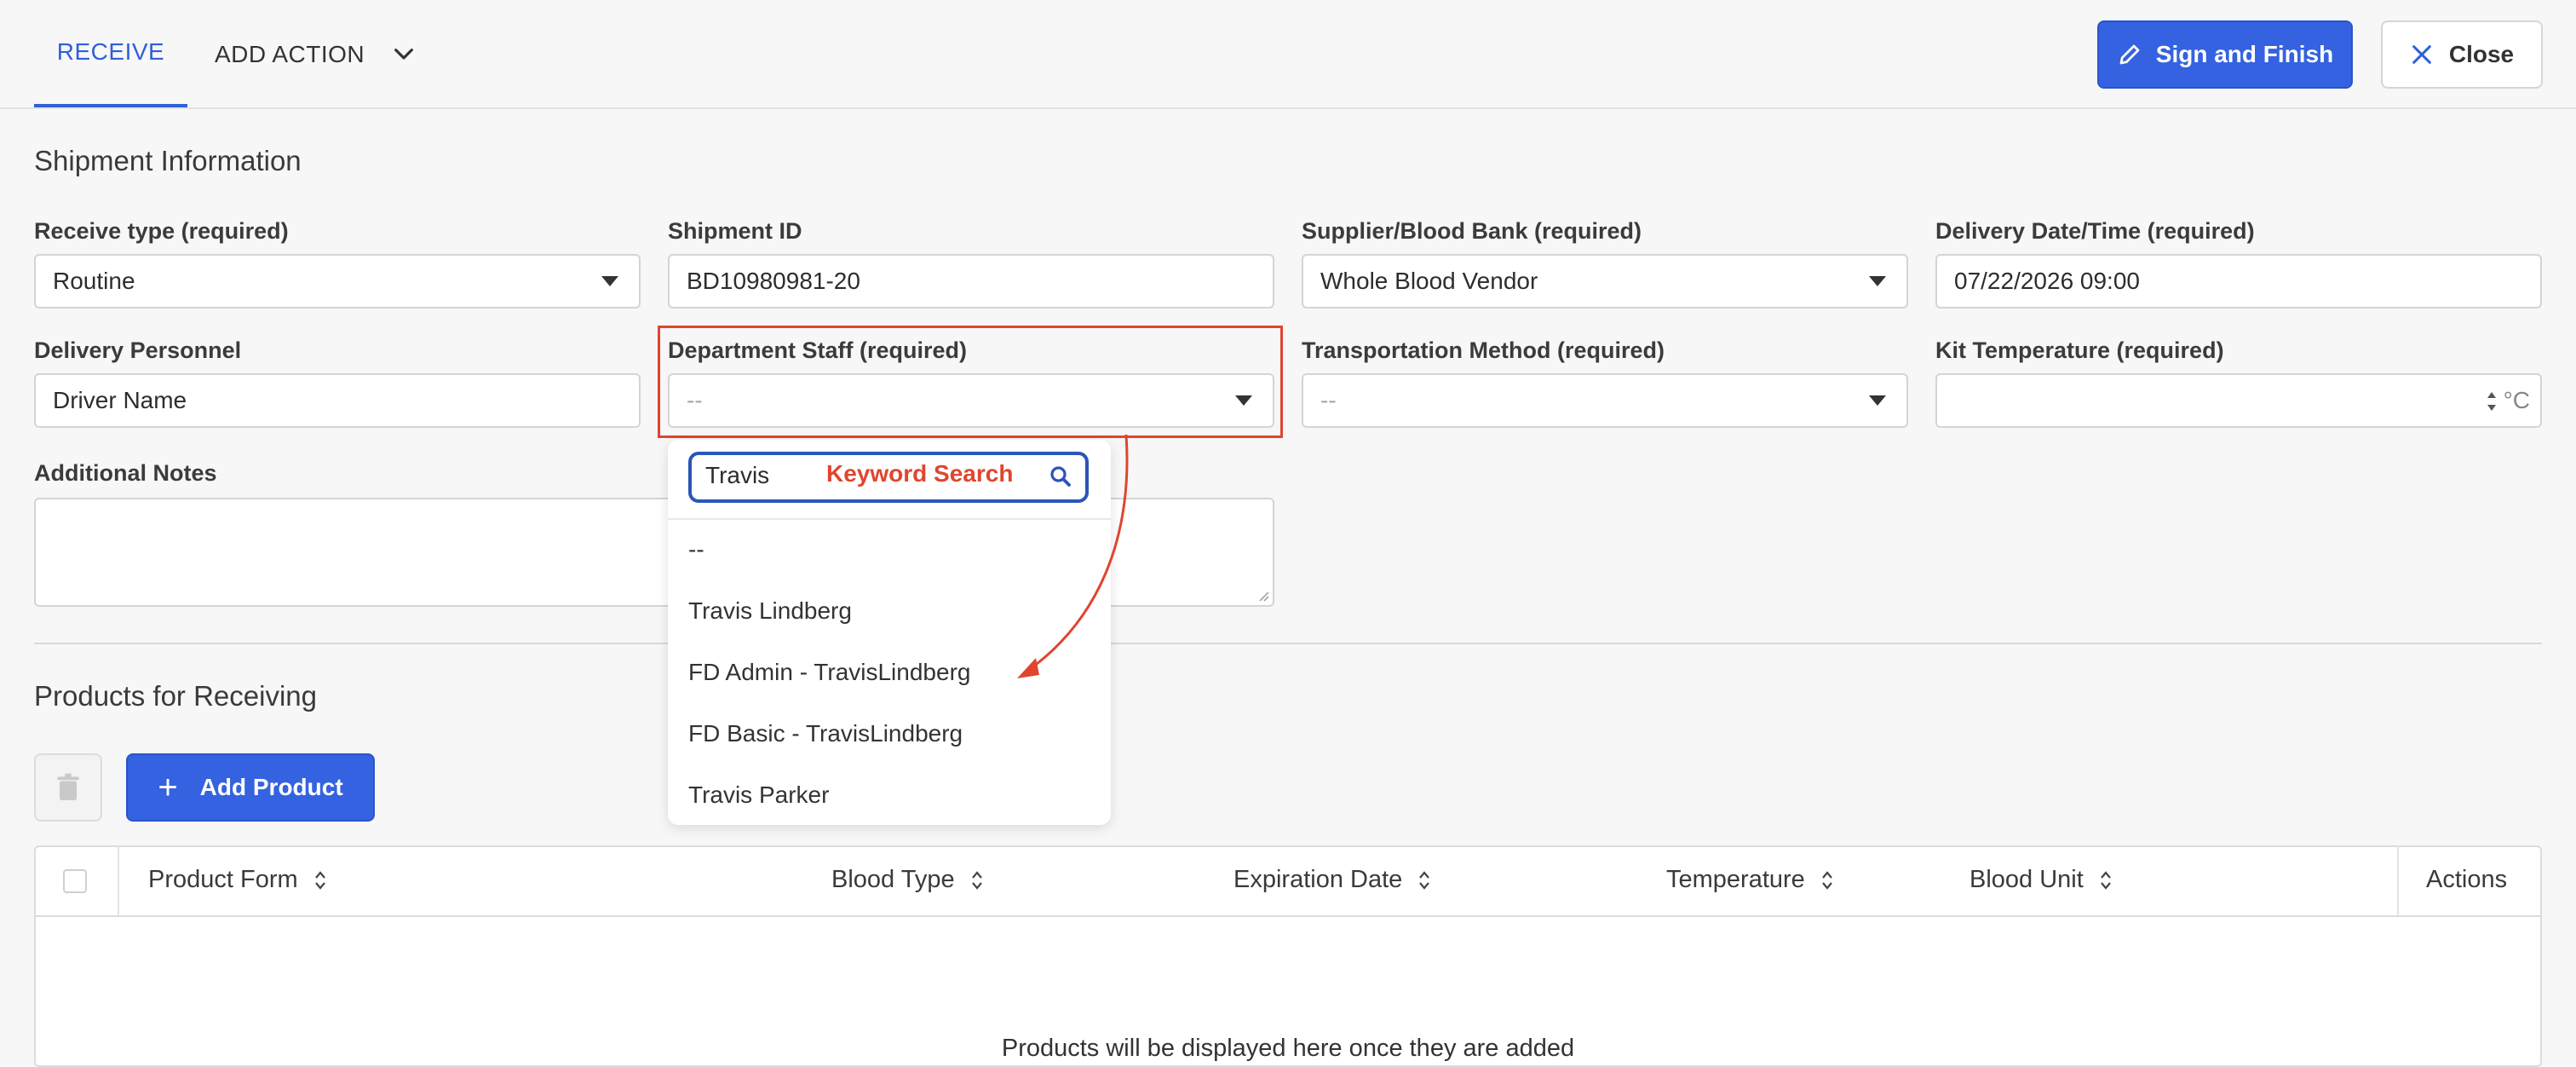  Describe the element at coordinates (2481, 54) in the screenshot. I see `close-label: Close` at that location.